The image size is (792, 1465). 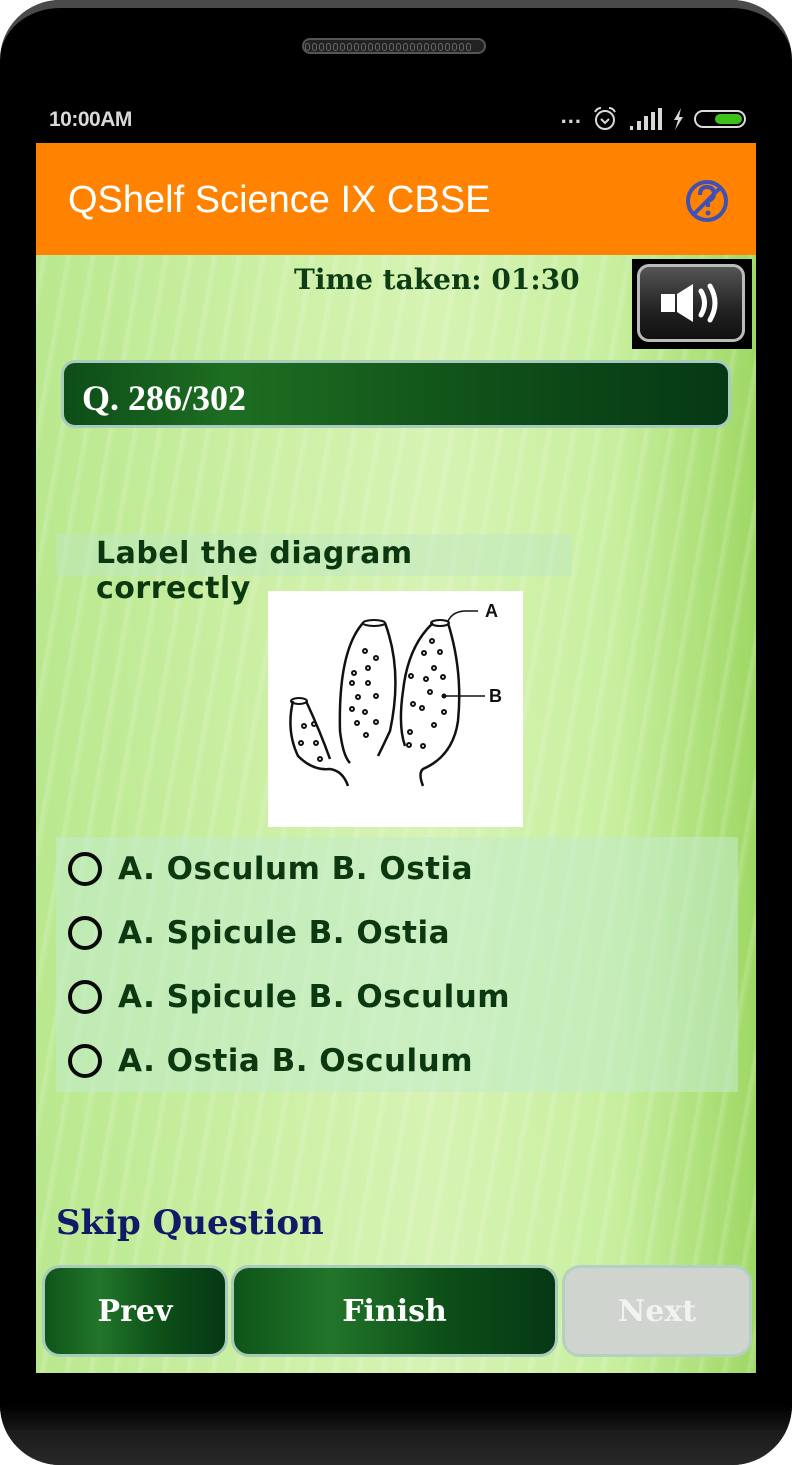 I want to click on prev-button: Prev, so click(x=135, y=1311).